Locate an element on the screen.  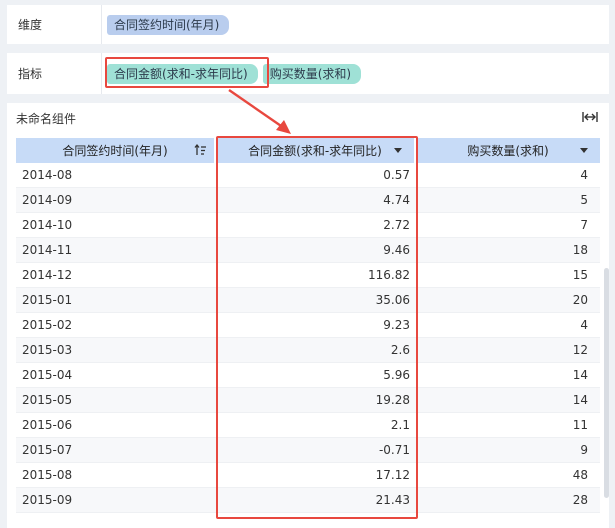
quantity-cell: 15 is located at coordinates (580, 275).